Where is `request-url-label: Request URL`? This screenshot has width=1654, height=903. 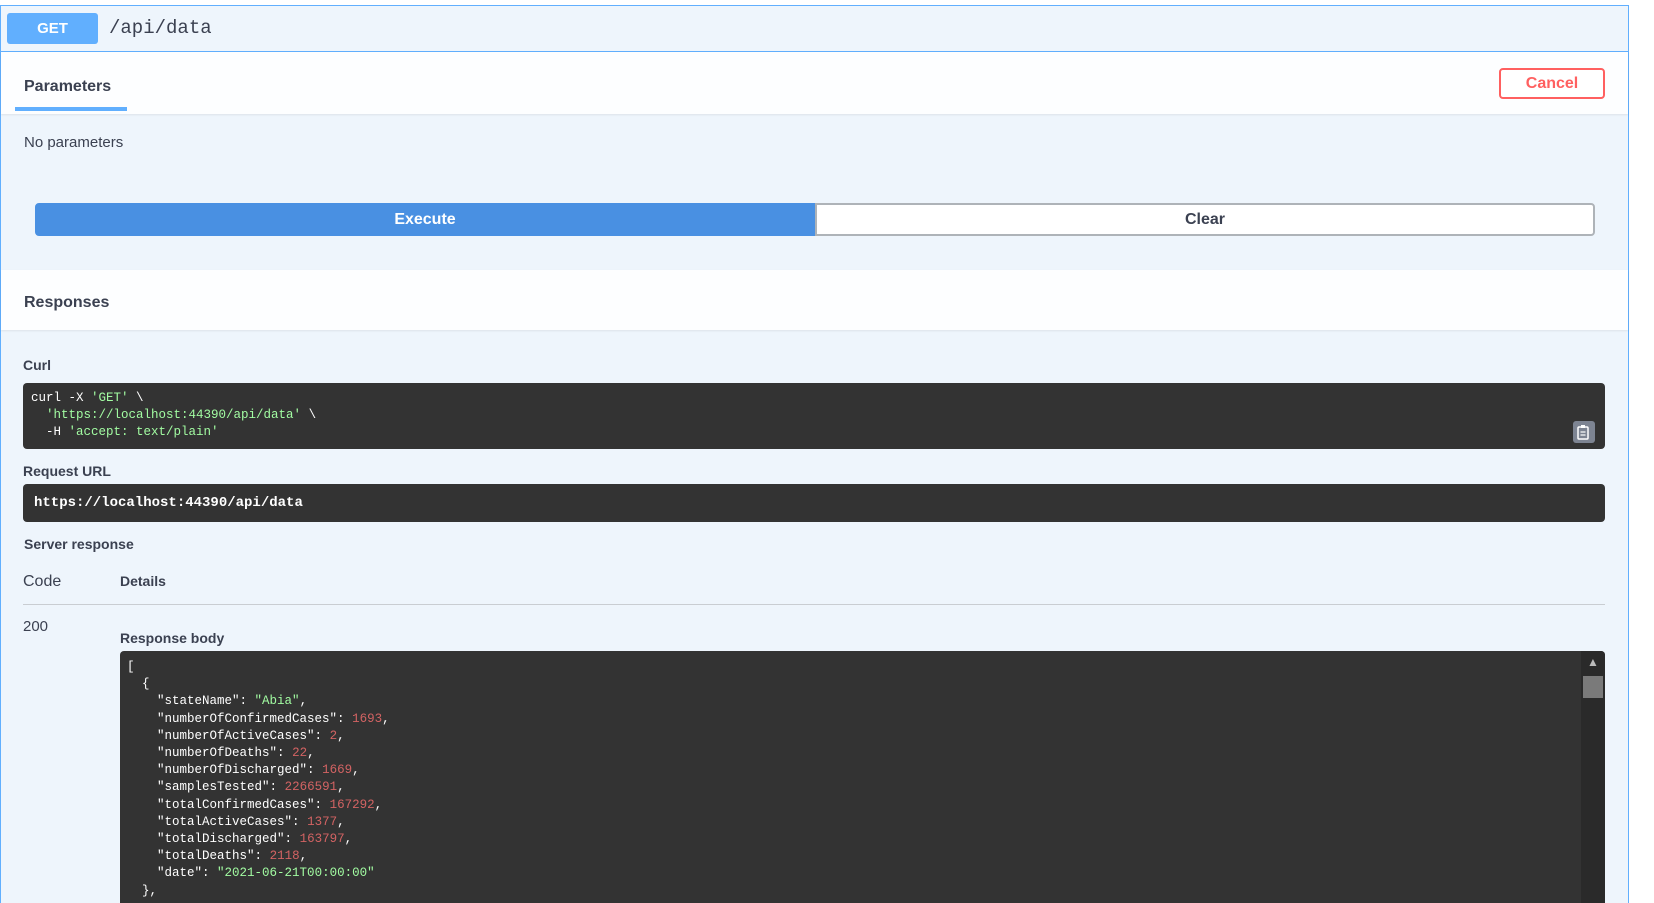 request-url-label: Request URL is located at coordinates (67, 471).